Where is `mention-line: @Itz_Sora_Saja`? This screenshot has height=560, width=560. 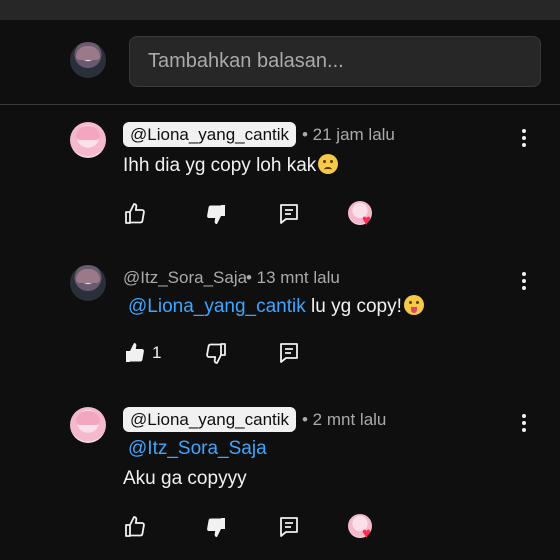
mention-line: @Itz_Sora_Saja is located at coordinates (197, 449).